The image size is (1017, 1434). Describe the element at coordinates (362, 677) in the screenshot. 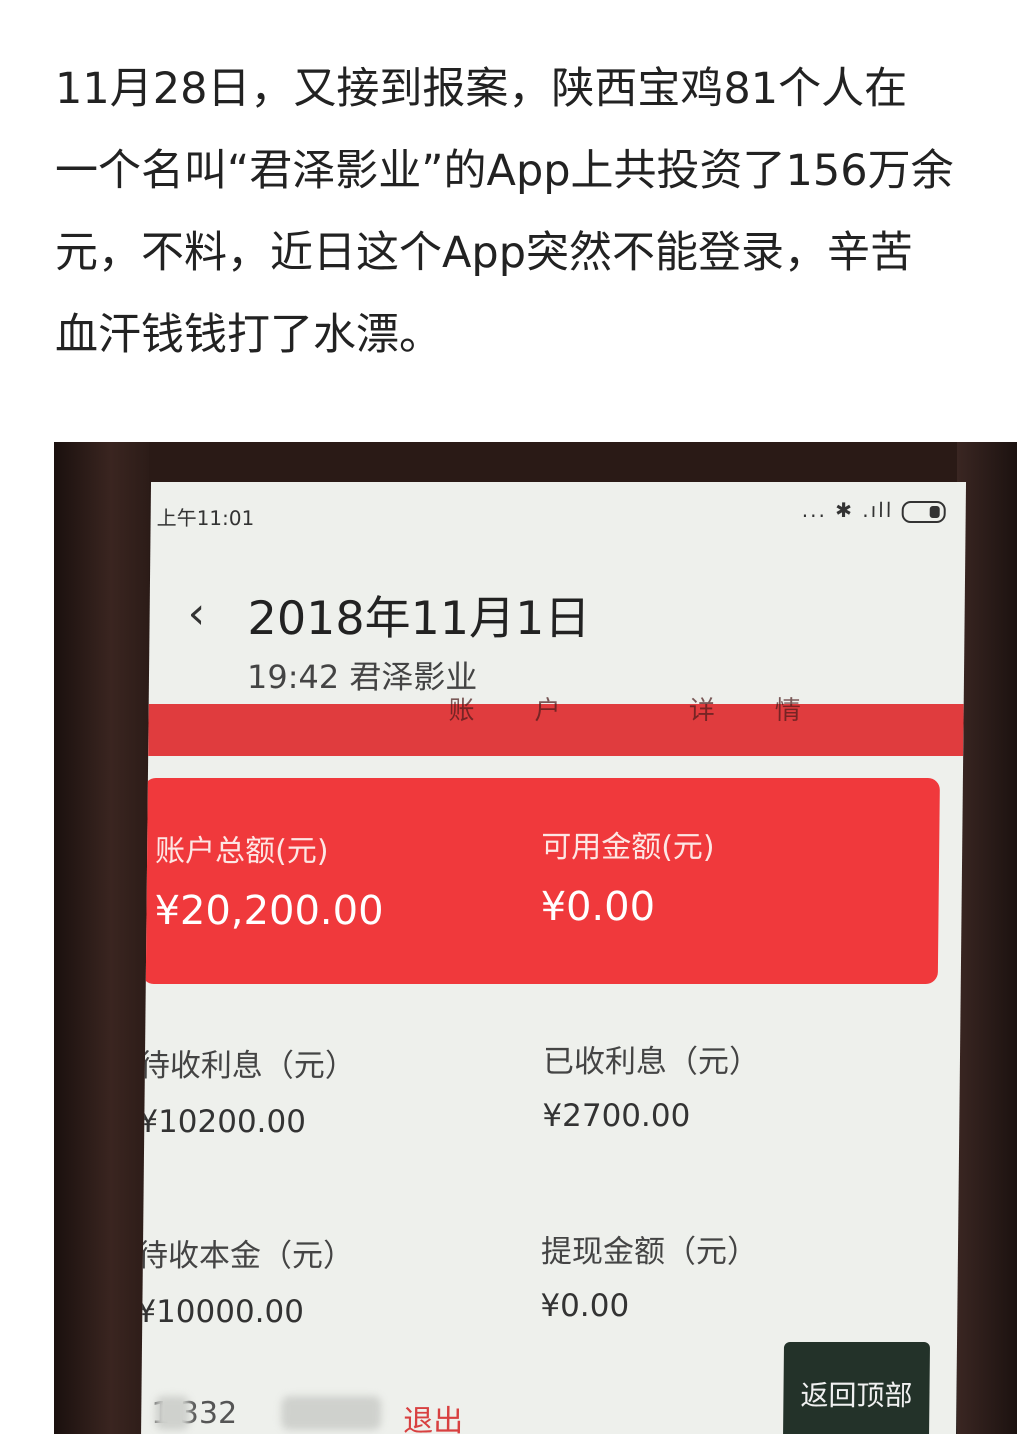

I see `nav-subtitle: 19:42 君泽影业` at that location.